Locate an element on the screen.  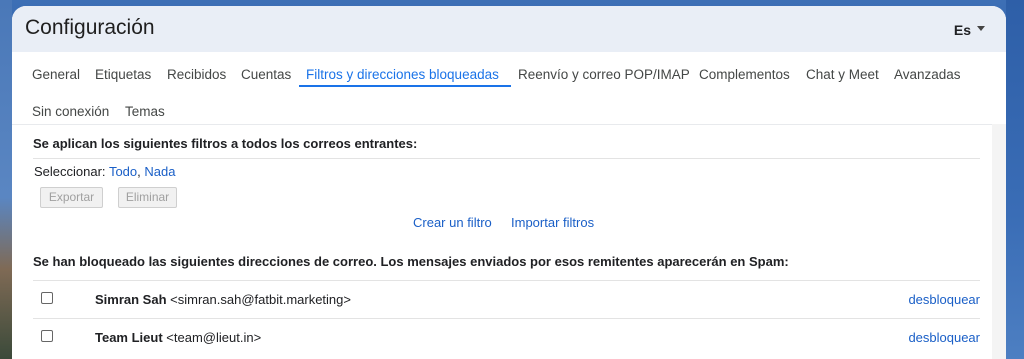
page-title: Configuración is located at coordinates (90, 27).